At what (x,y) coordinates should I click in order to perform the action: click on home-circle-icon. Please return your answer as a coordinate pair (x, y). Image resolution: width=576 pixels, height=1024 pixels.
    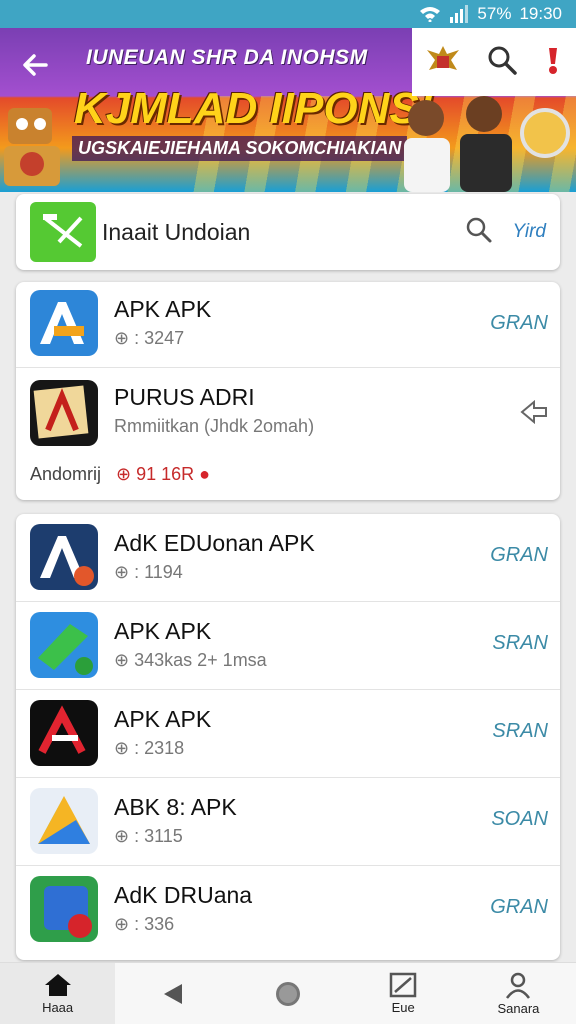
    Looking at the image, I should click on (288, 993).